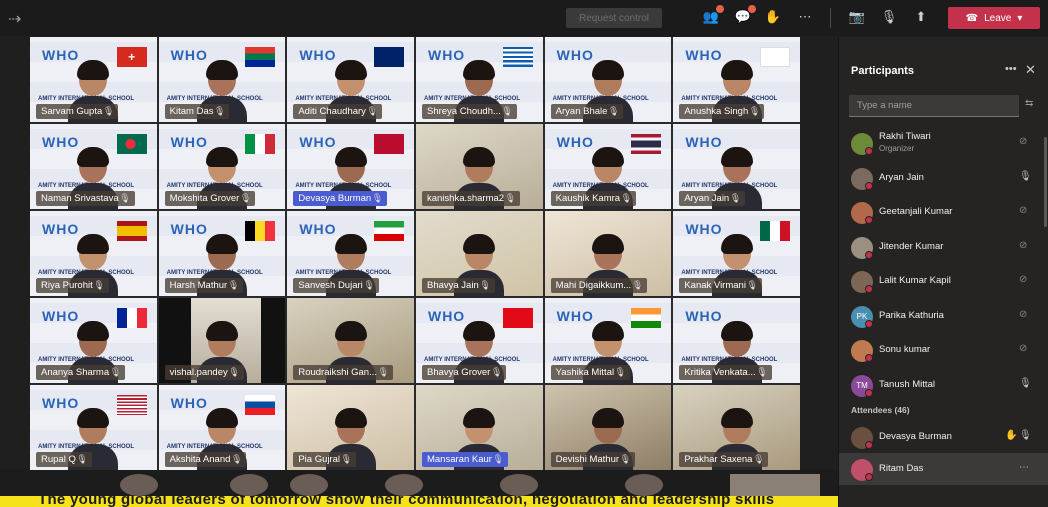  What do you see at coordinates (64, 459) in the screenshot?
I see `participant-name-label: Rupal Q 🎙` at bounding box center [64, 459].